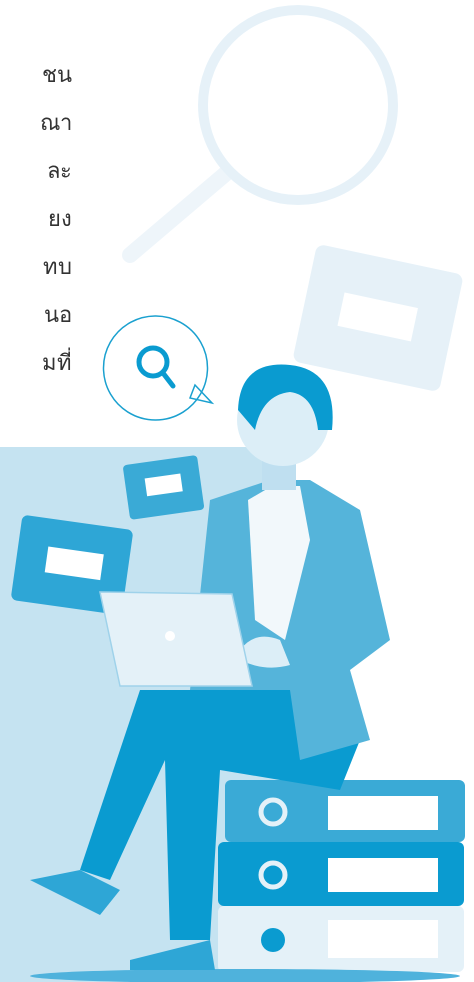 This screenshot has height=982, width=474. I want to click on paragraph-line: ทบ, so click(57, 268).